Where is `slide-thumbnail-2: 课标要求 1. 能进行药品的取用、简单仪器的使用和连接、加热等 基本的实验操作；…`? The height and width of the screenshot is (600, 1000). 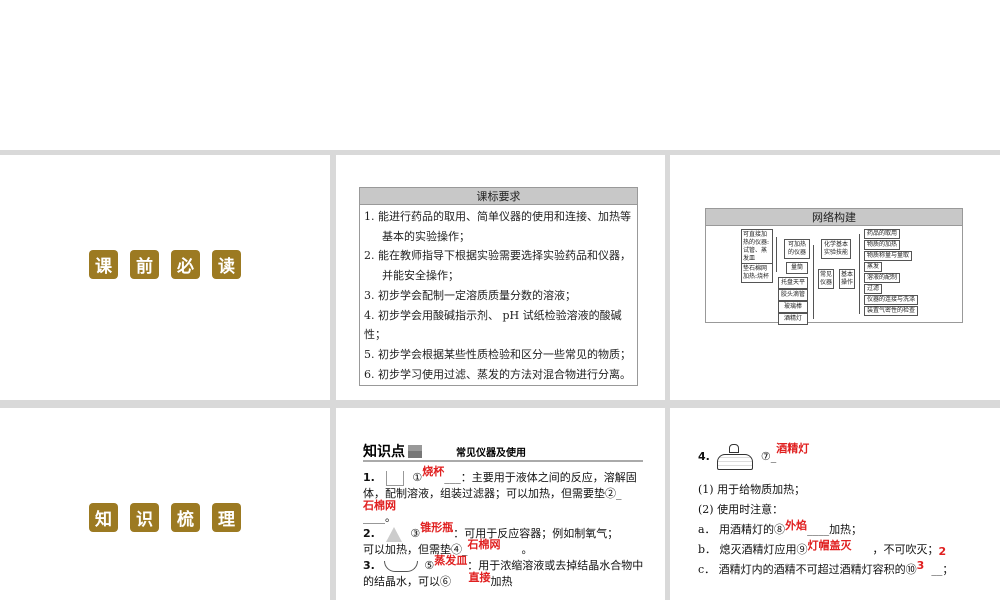 slide-thumbnail-2: 课标要求 1. 能进行药品的取用、简单仪器的使用和连接、加热等 基本的实验操作；… is located at coordinates (500, 277).